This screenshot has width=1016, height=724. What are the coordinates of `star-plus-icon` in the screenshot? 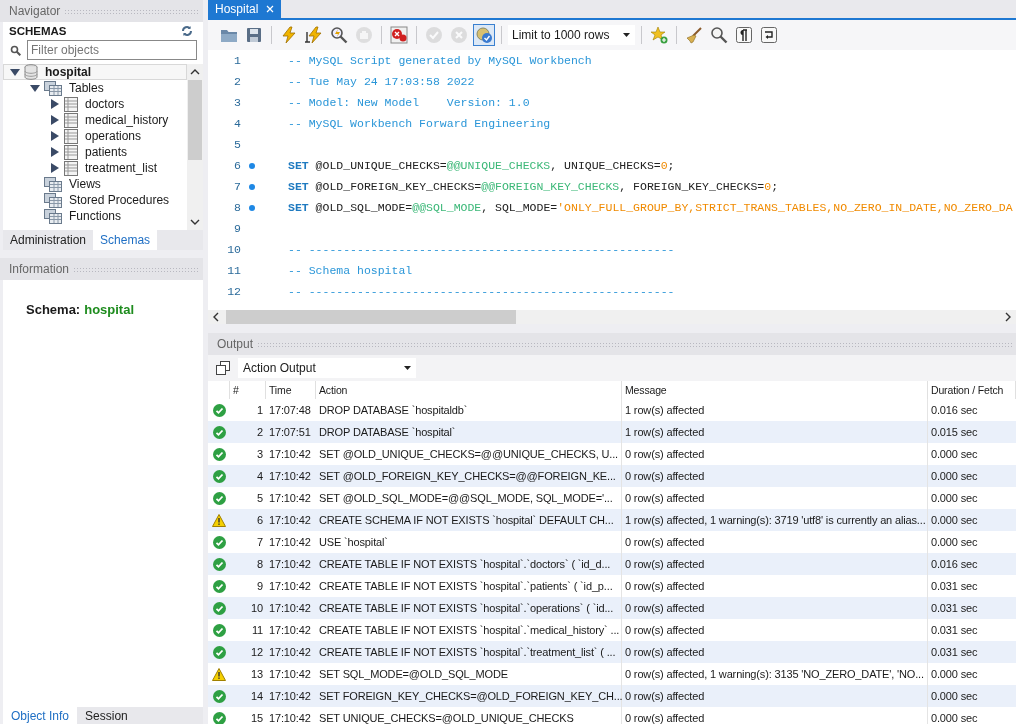 It's located at (659, 35).